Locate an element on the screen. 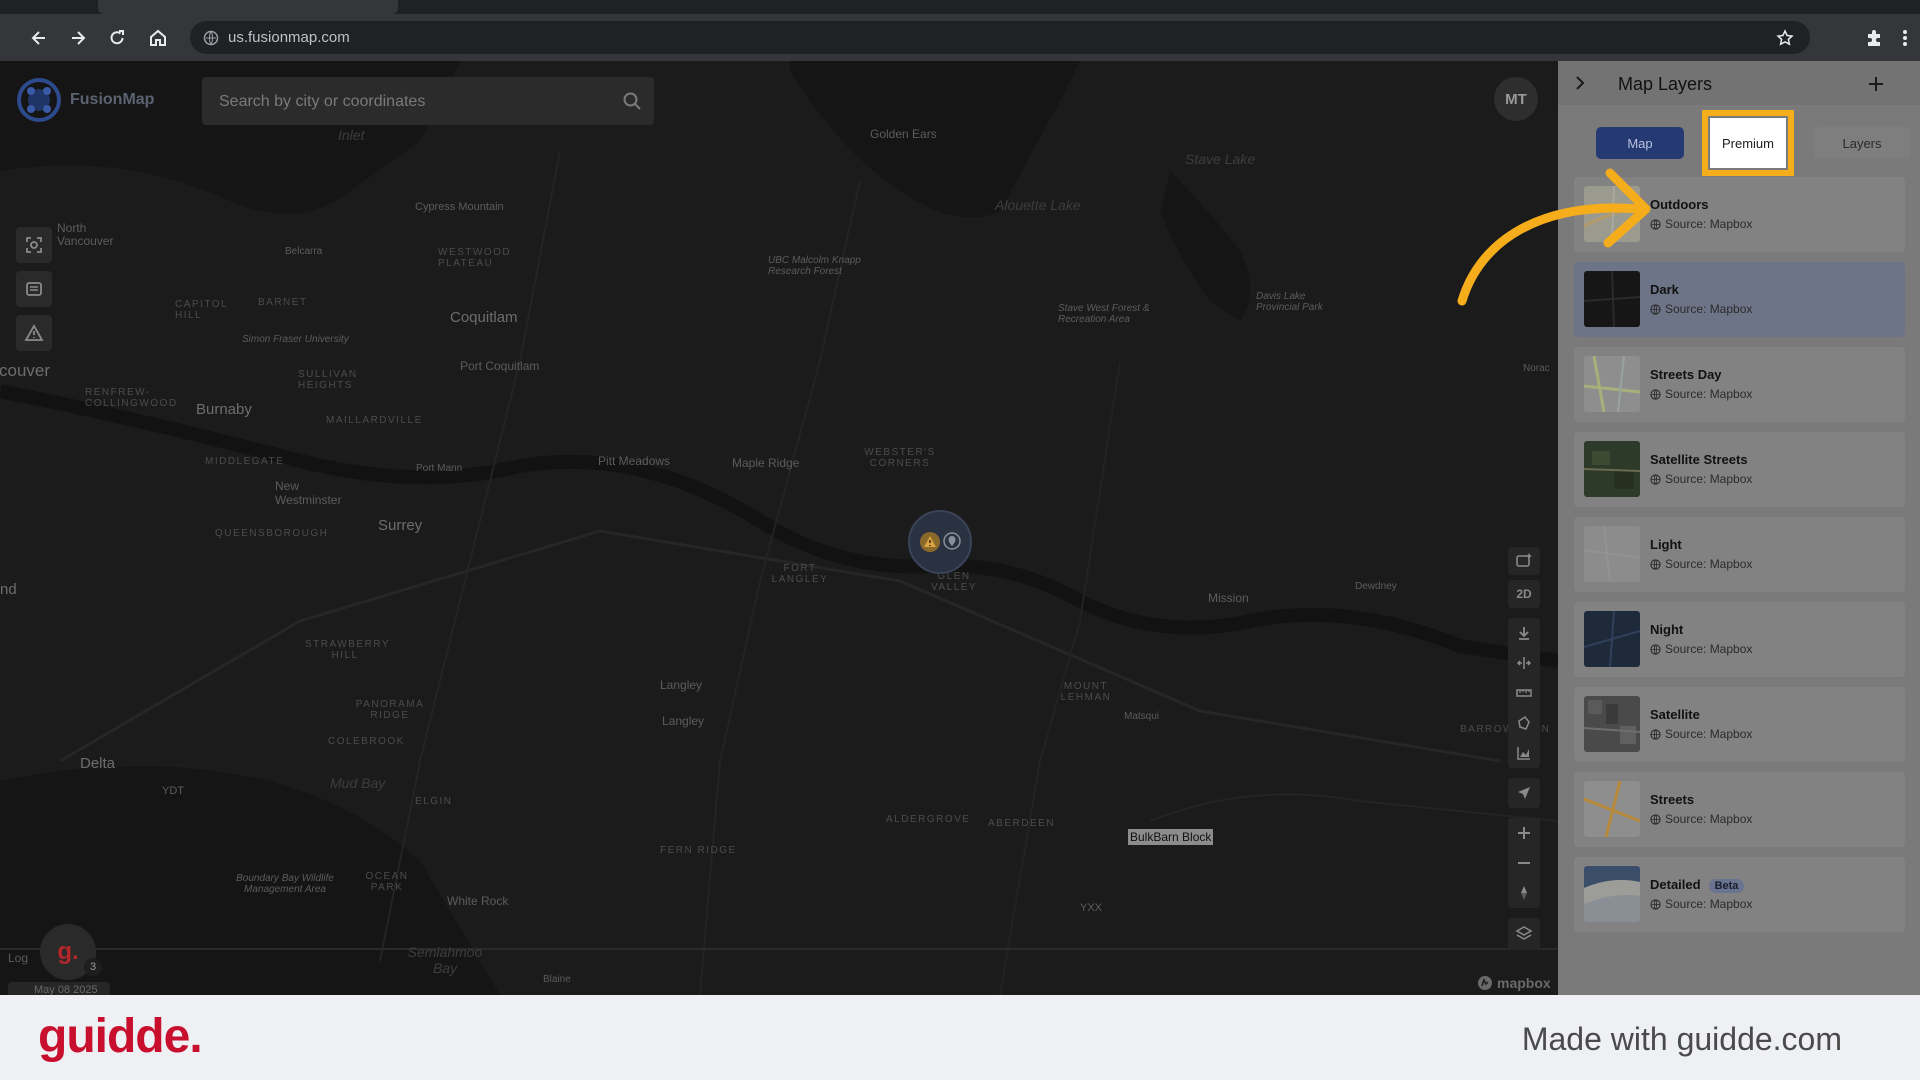 The image size is (1920, 1080). layer-card-detailed: Detailed Beta Source: Mapbox is located at coordinates (1739, 894).